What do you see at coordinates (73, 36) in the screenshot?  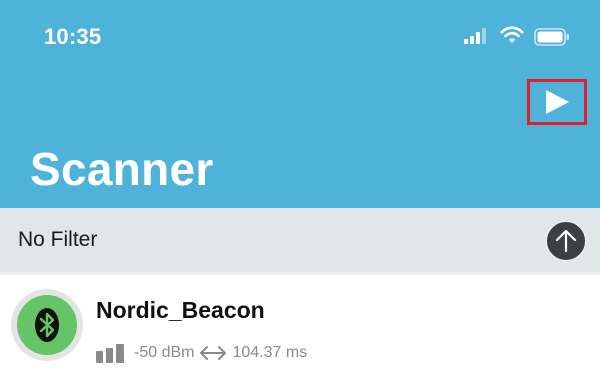 I see `status-time: 10:35` at bounding box center [73, 36].